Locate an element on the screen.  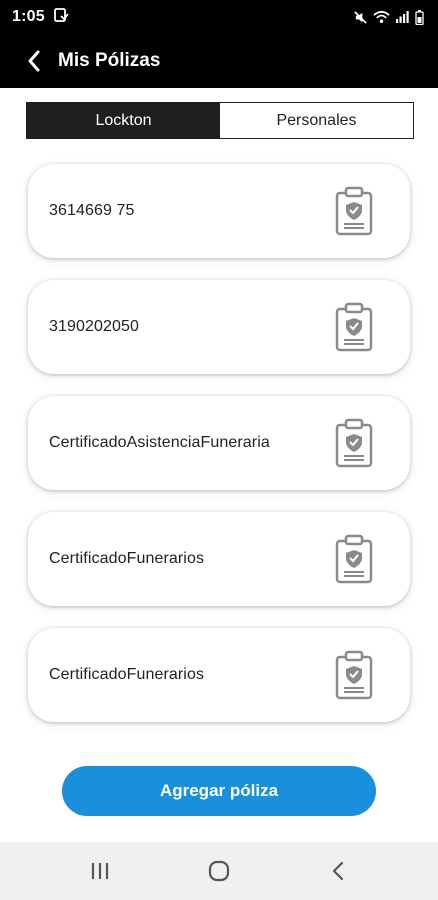
tab-lockton: Lockton is located at coordinates (123, 120).